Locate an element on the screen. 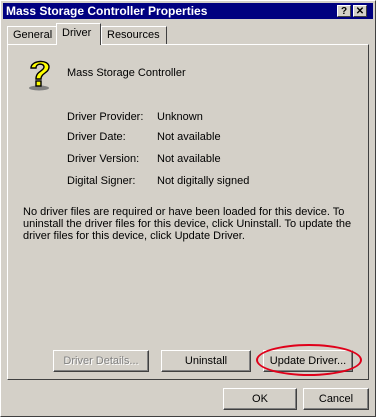  window-title: Mass Storage Controller Properties is located at coordinates (107, 11).